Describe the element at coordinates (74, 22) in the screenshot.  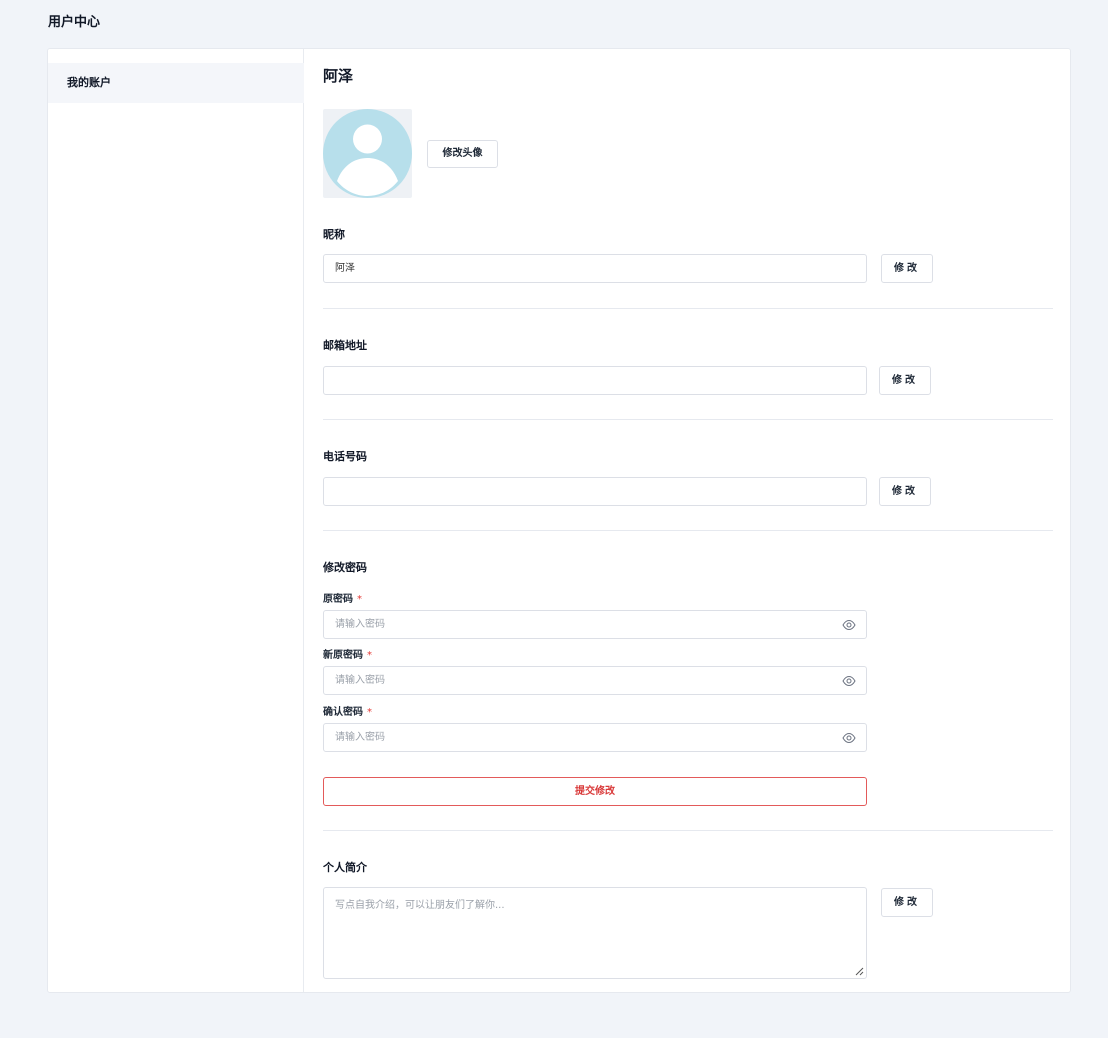
I see `page-title: 用户中心` at that location.